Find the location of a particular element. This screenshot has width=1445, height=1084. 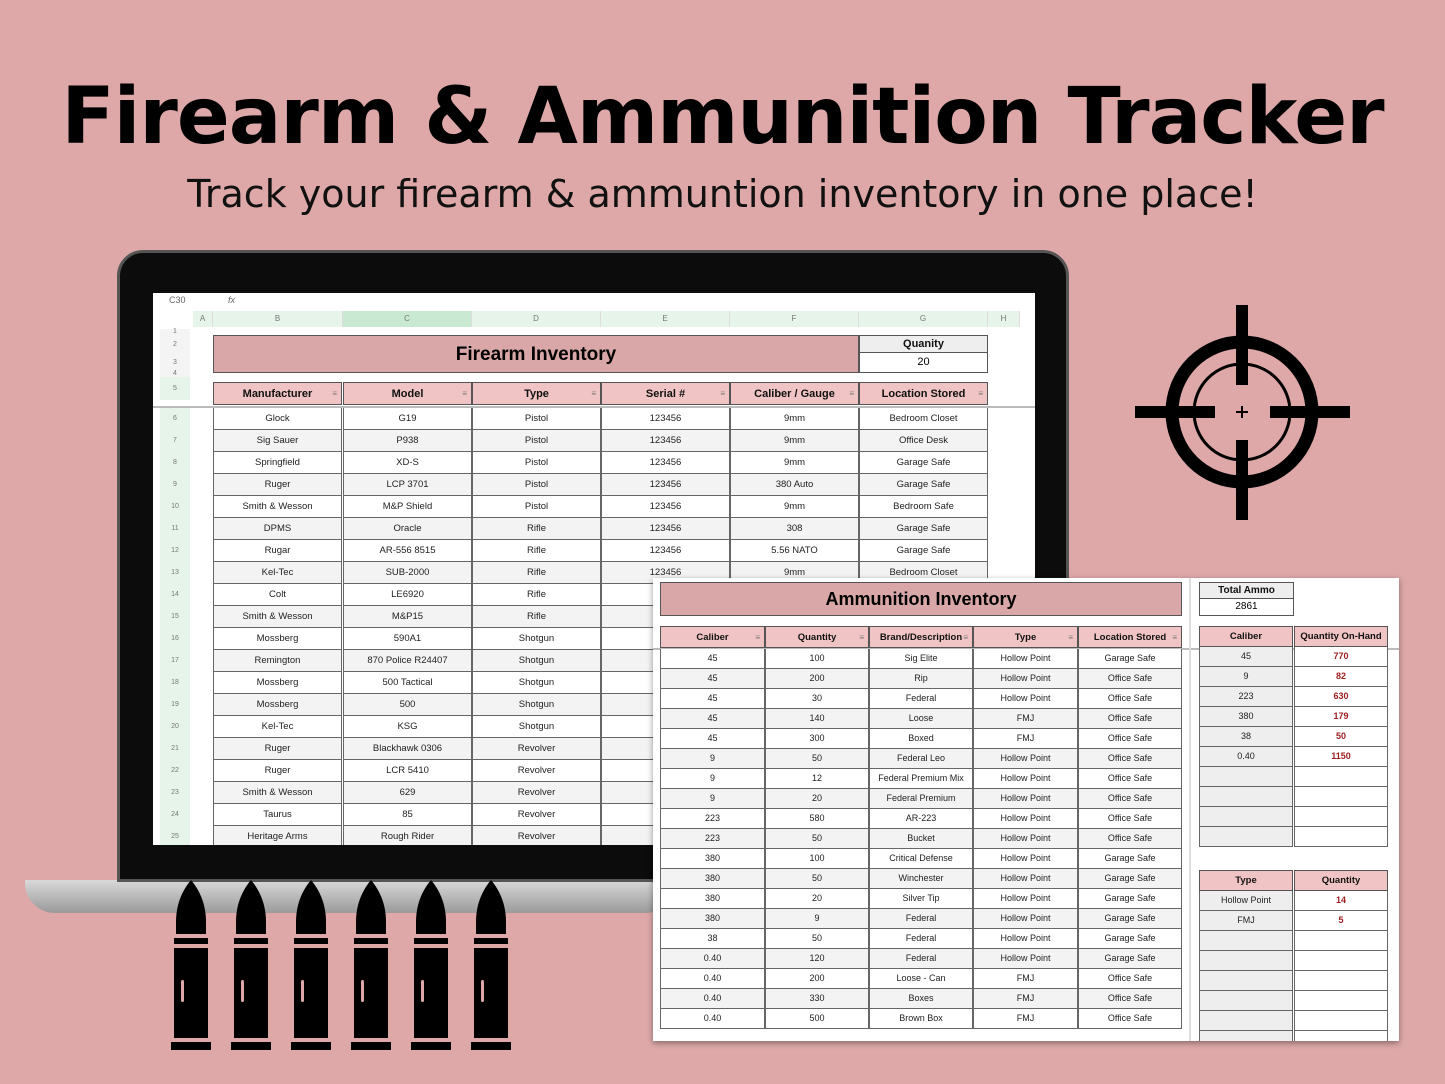

column-header-model: Model ≡ is located at coordinates (407, 393).